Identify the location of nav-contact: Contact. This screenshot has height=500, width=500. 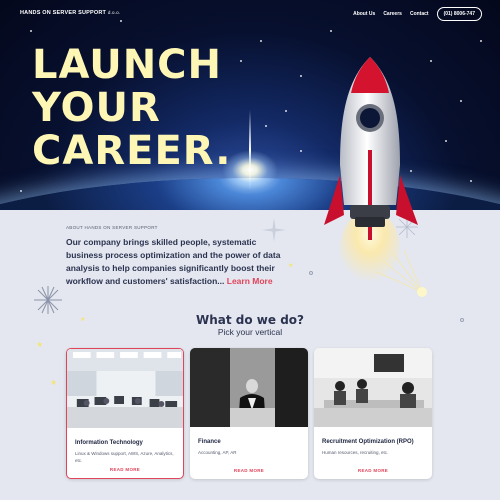
(419, 14).